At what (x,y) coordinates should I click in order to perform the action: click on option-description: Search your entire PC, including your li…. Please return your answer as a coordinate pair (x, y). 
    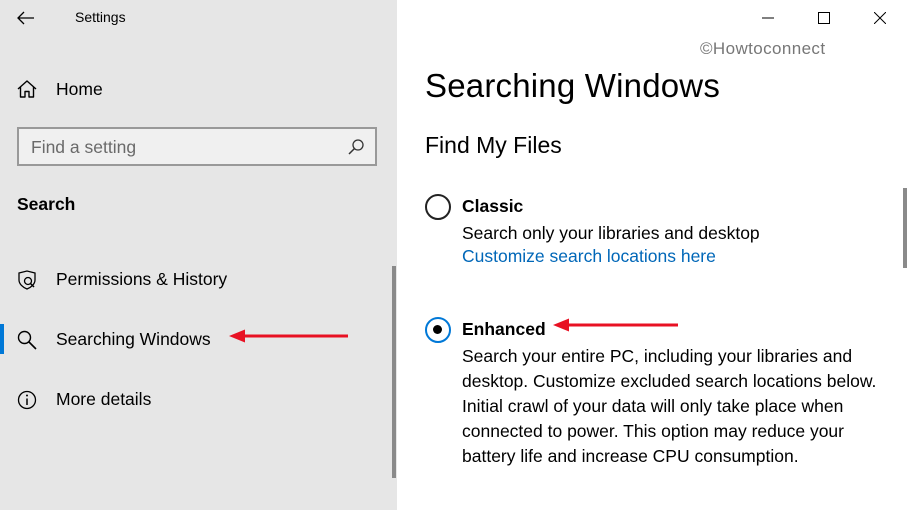
    Looking at the image, I should click on (669, 406).